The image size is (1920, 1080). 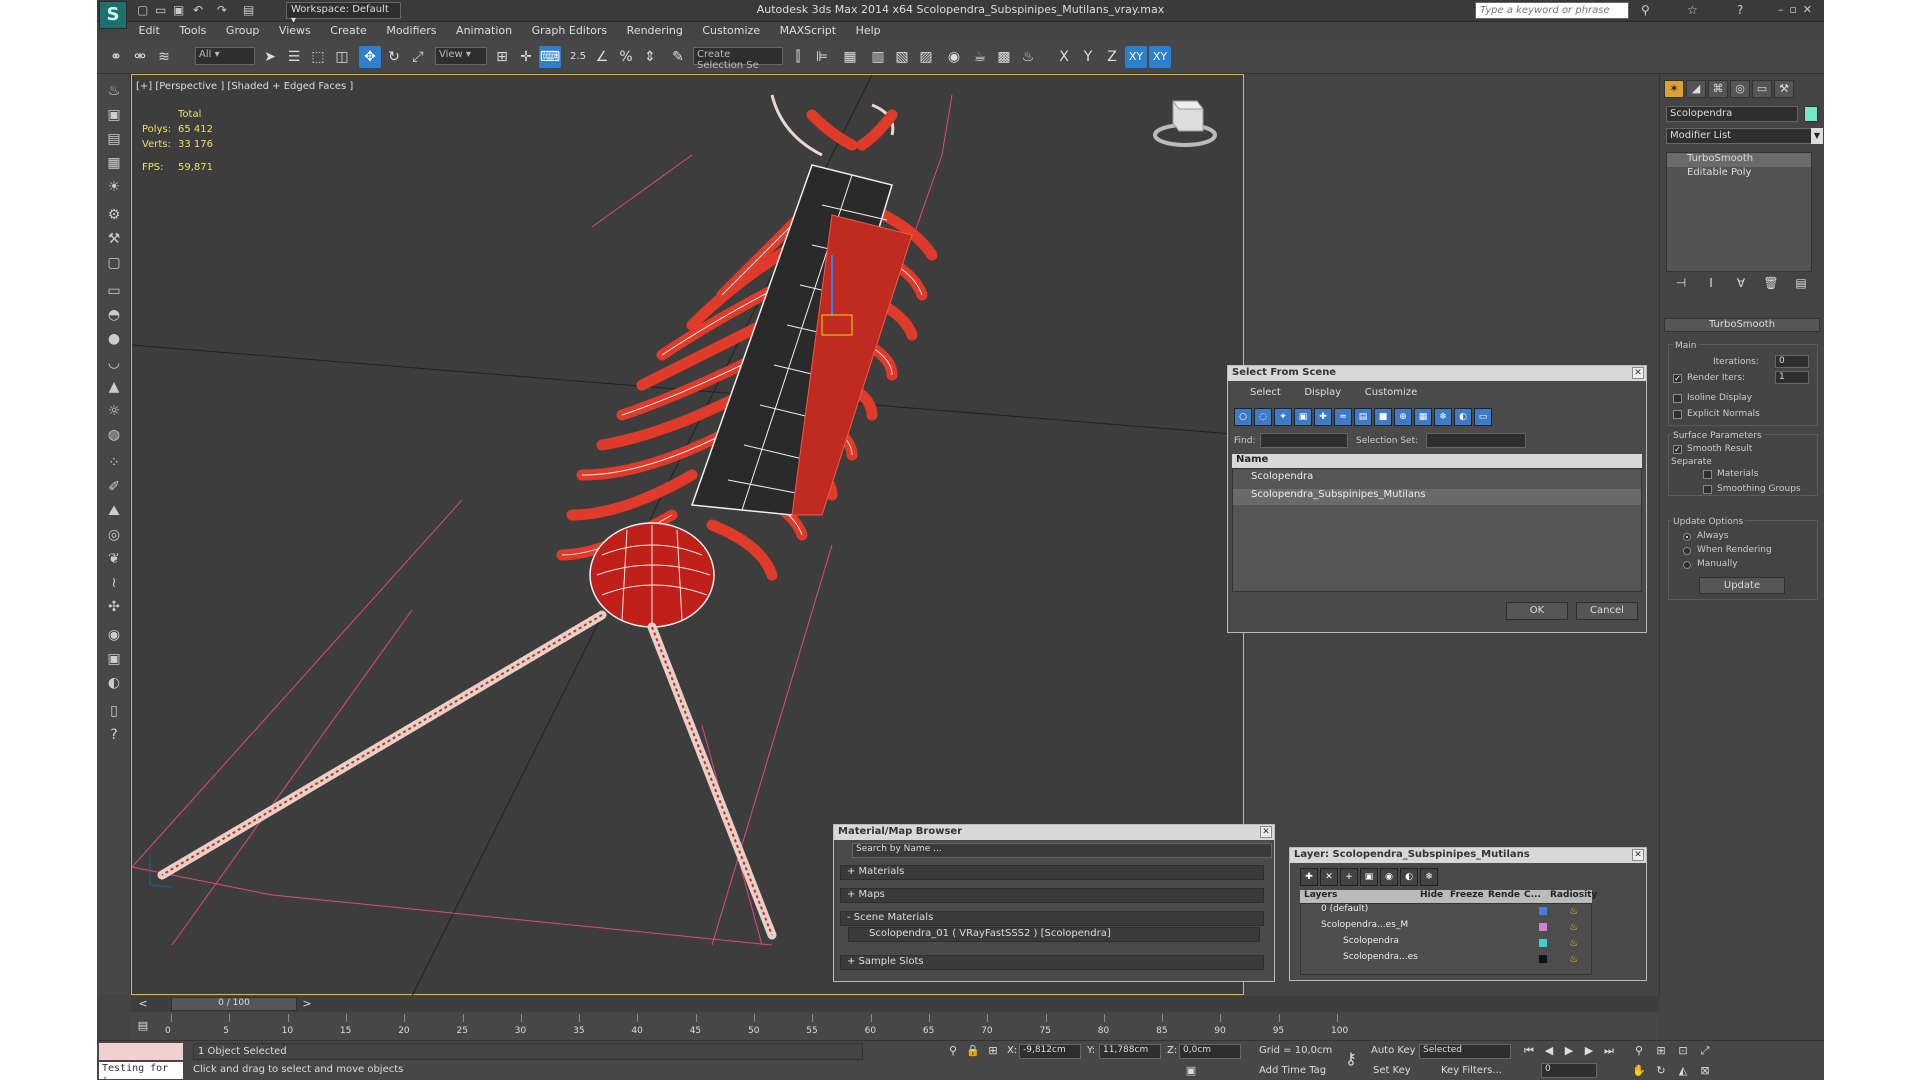 I want to click on axis-x-button: X, so click(x=1064, y=57).